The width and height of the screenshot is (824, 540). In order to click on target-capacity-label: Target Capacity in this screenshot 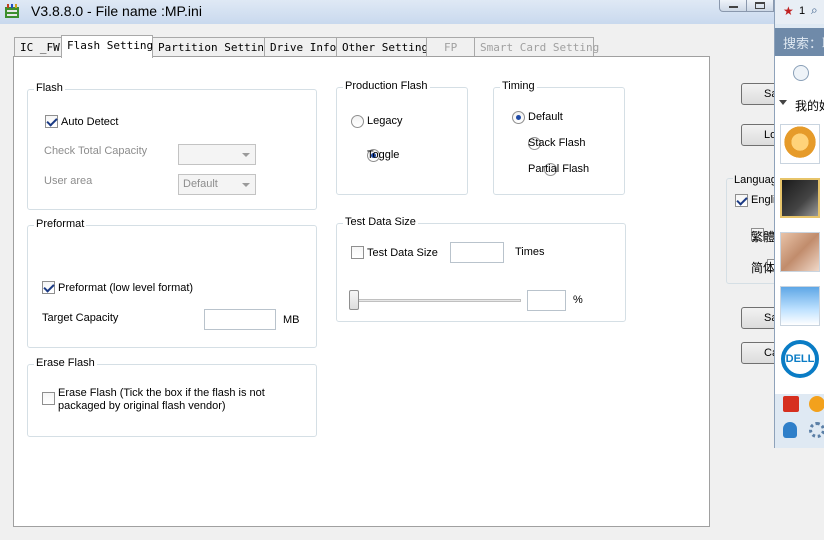, I will do `click(80, 318)`.